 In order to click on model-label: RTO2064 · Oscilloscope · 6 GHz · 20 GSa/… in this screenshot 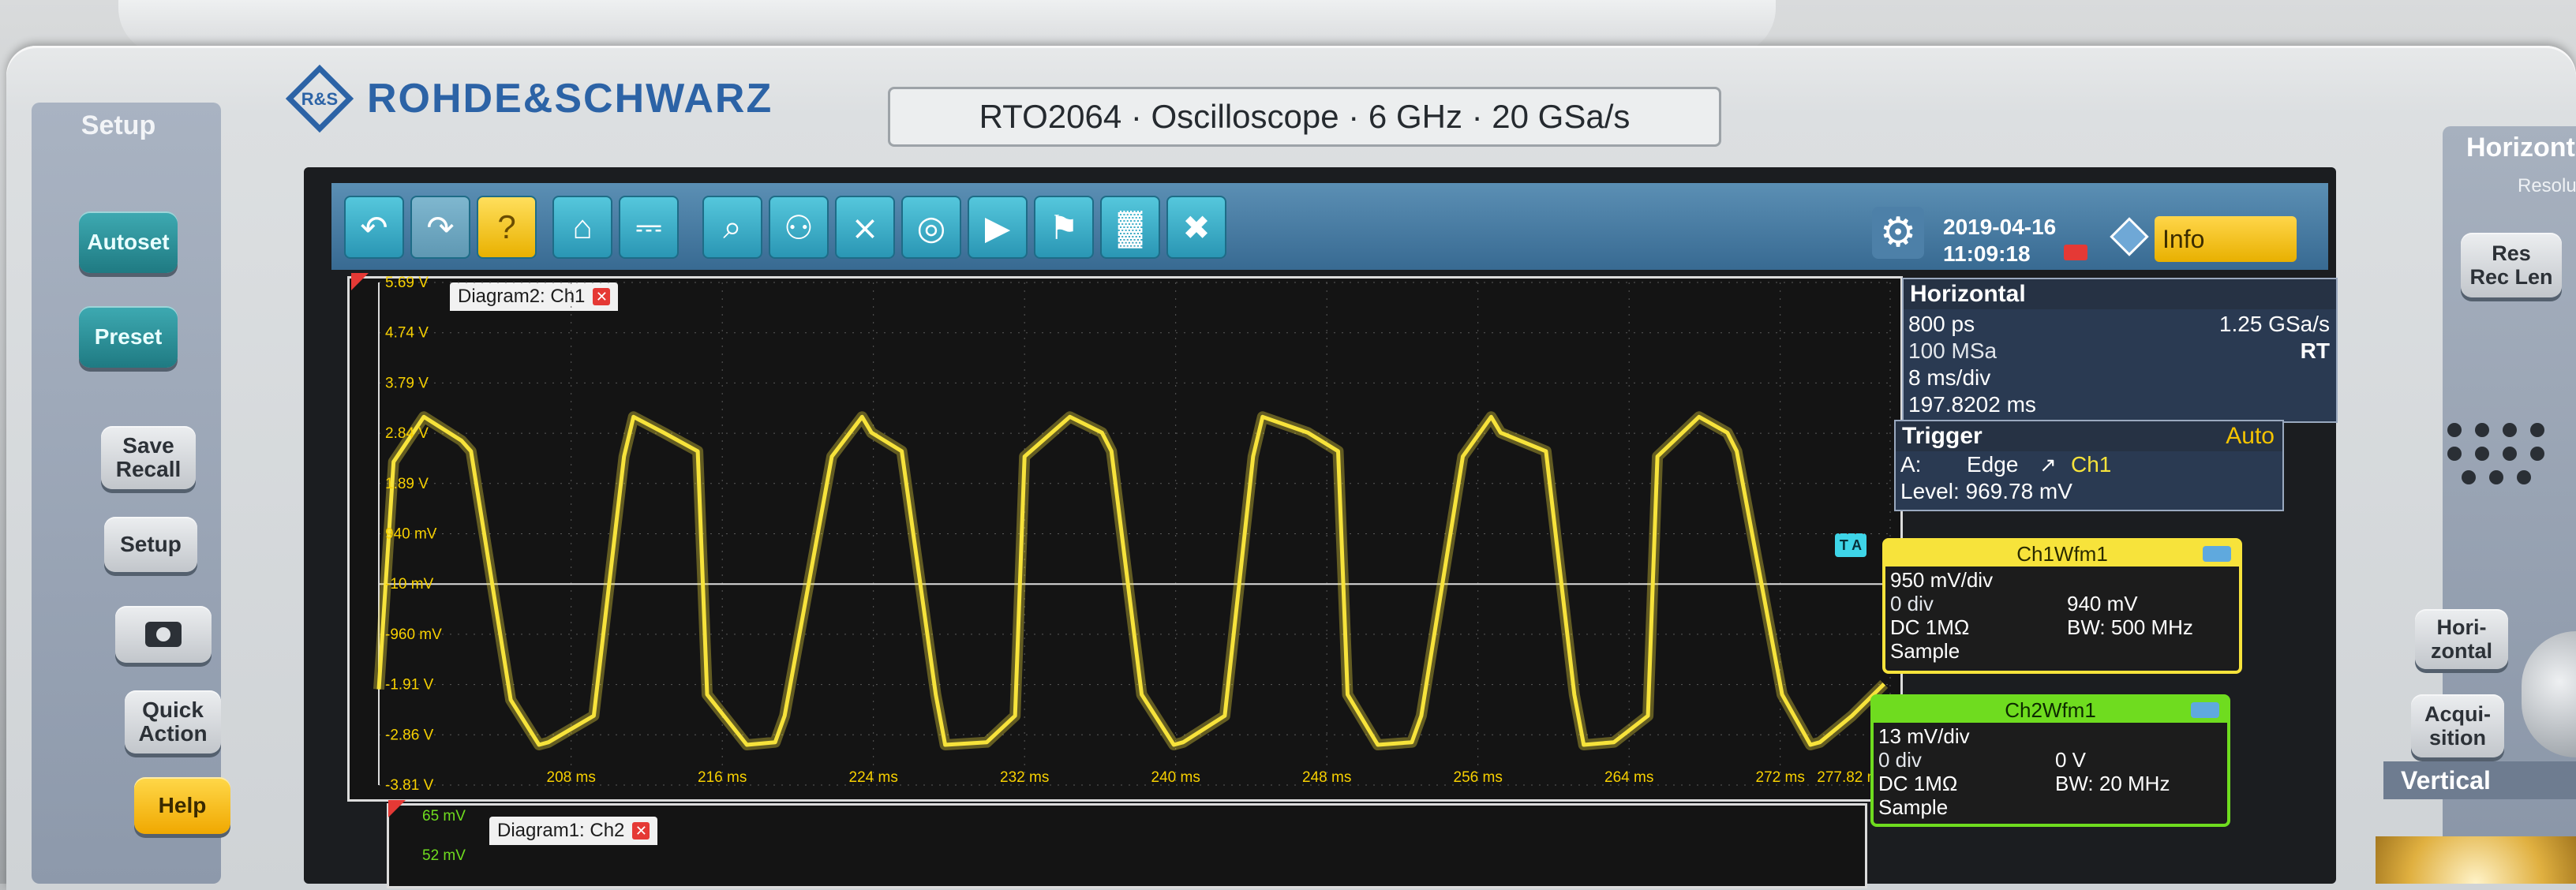, I will do `click(1305, 116)`.